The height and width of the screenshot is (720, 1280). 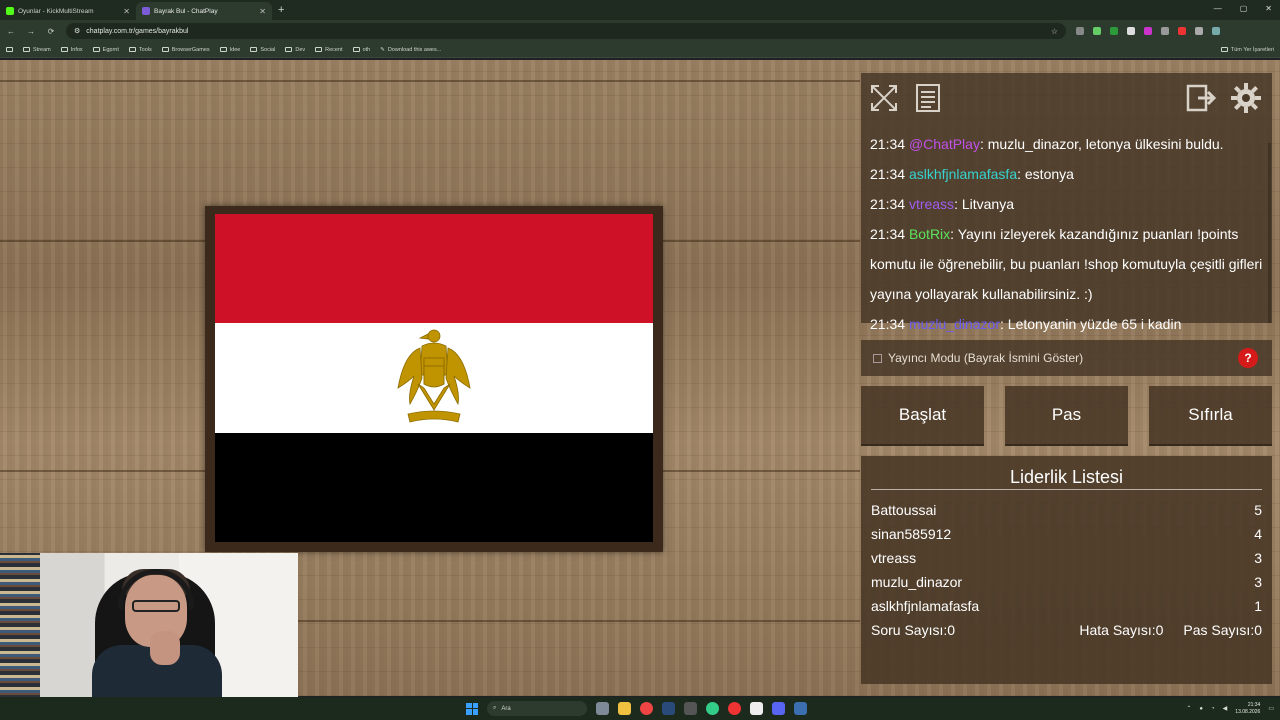 What do you see at coordinates (668, 708) in the screenshot?
I see `steam-icon` at bounding box center [668, 708].